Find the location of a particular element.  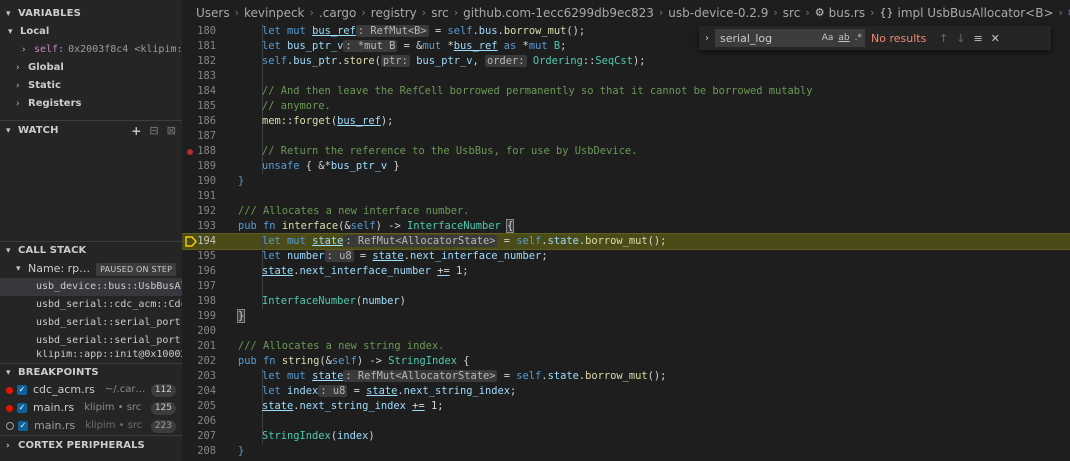

code-line: 208} is located at coordinates (626, 451).